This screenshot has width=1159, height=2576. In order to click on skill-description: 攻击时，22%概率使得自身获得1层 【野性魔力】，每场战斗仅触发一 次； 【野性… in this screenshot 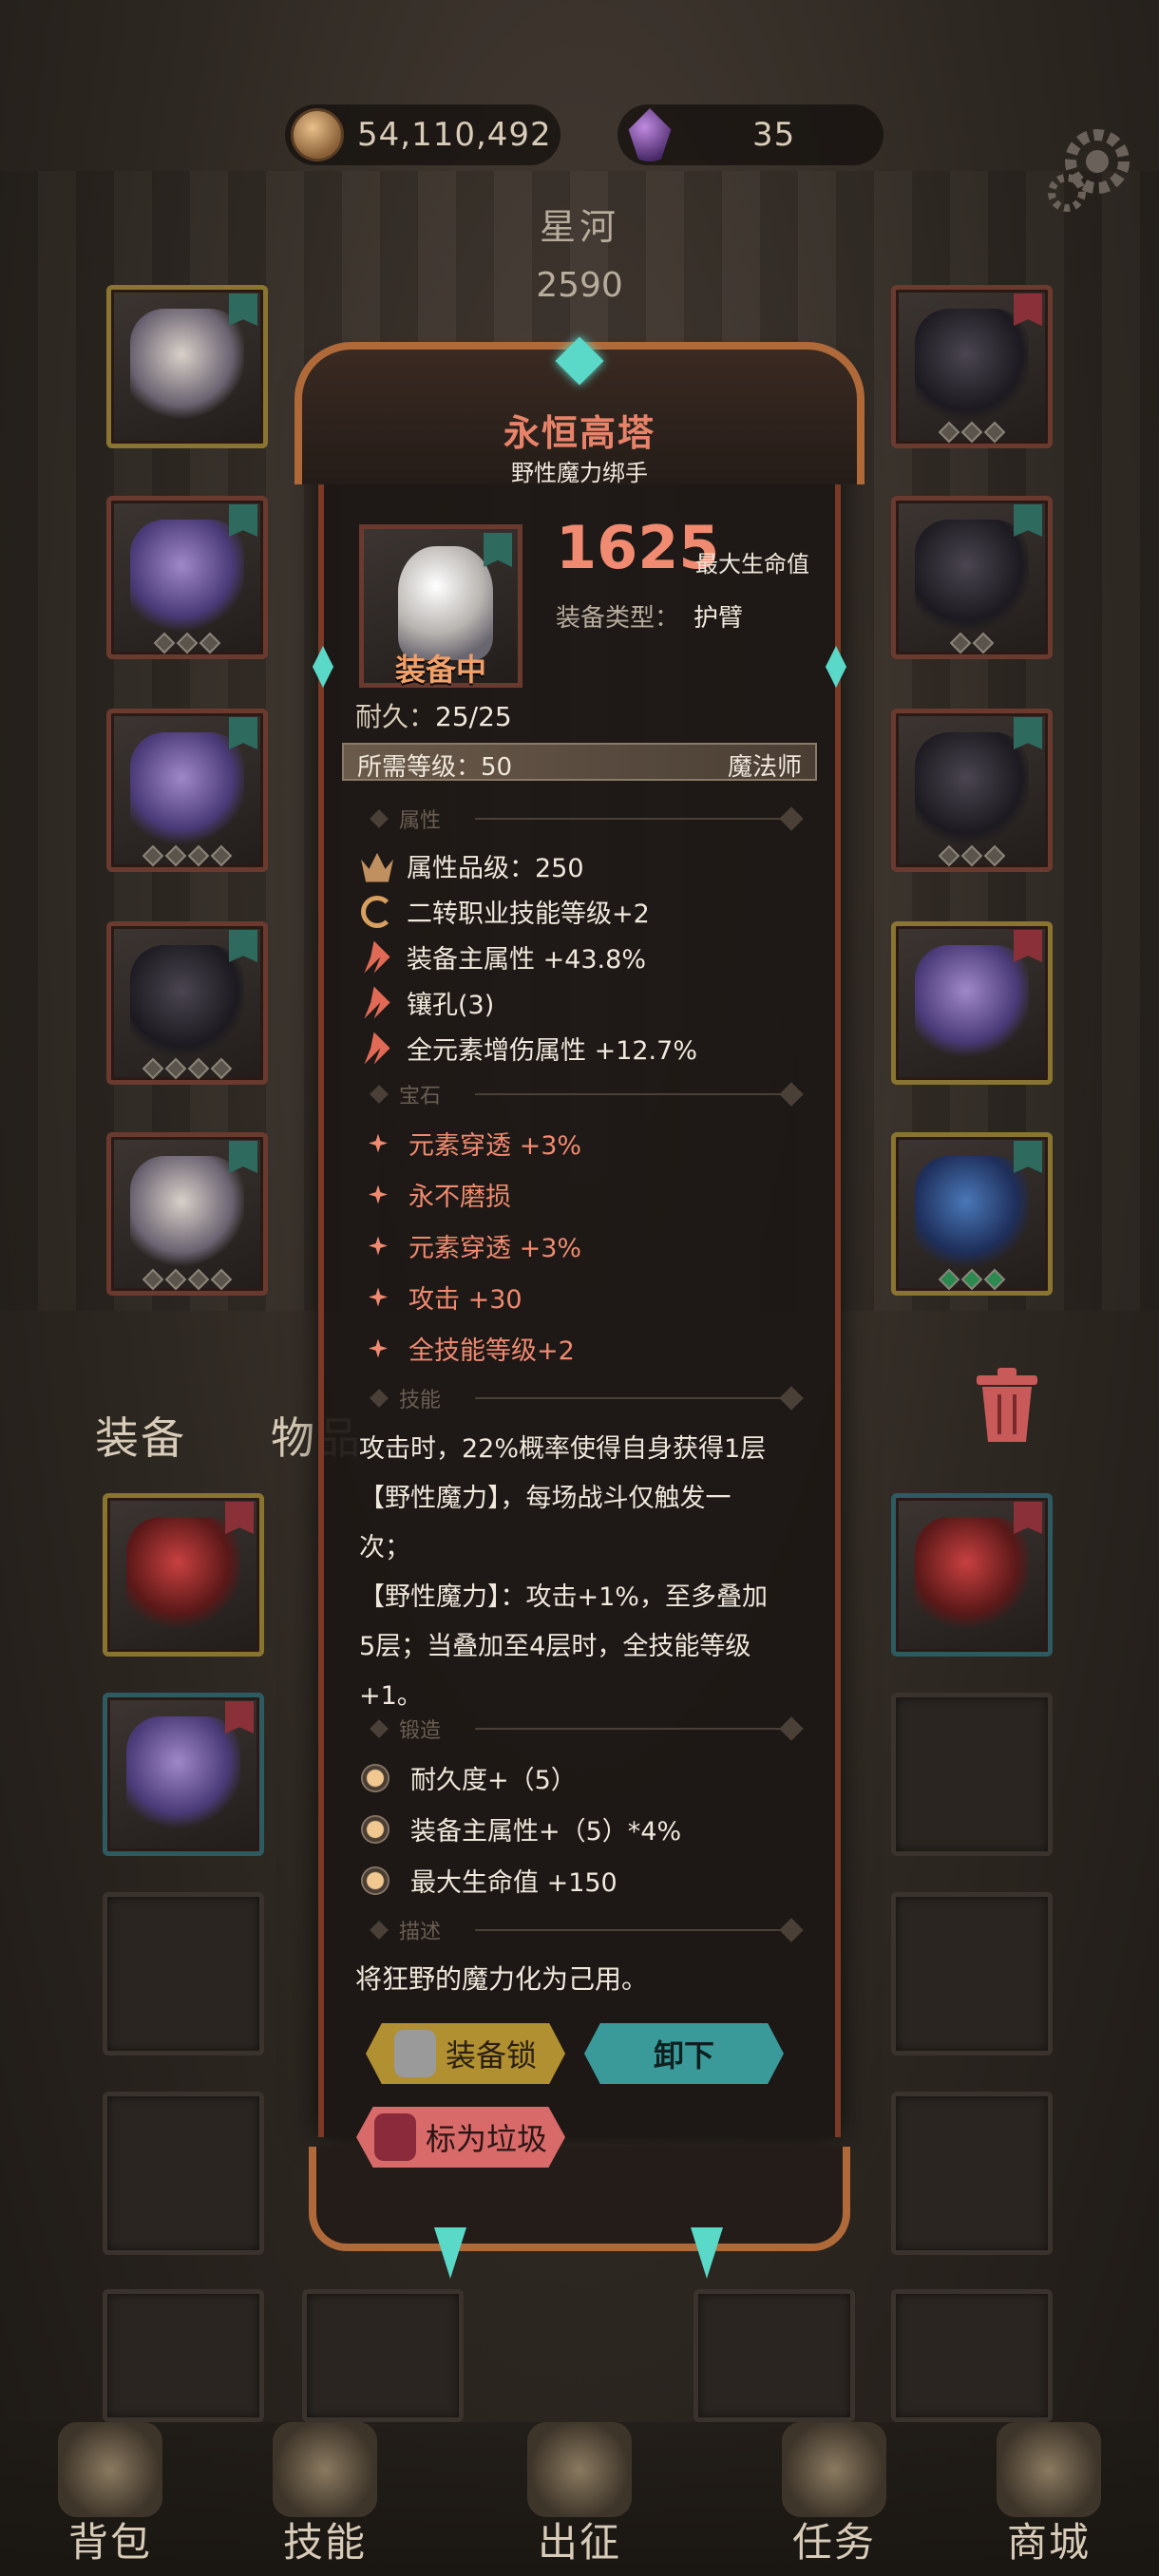, I will do `click(563, 1572)`.